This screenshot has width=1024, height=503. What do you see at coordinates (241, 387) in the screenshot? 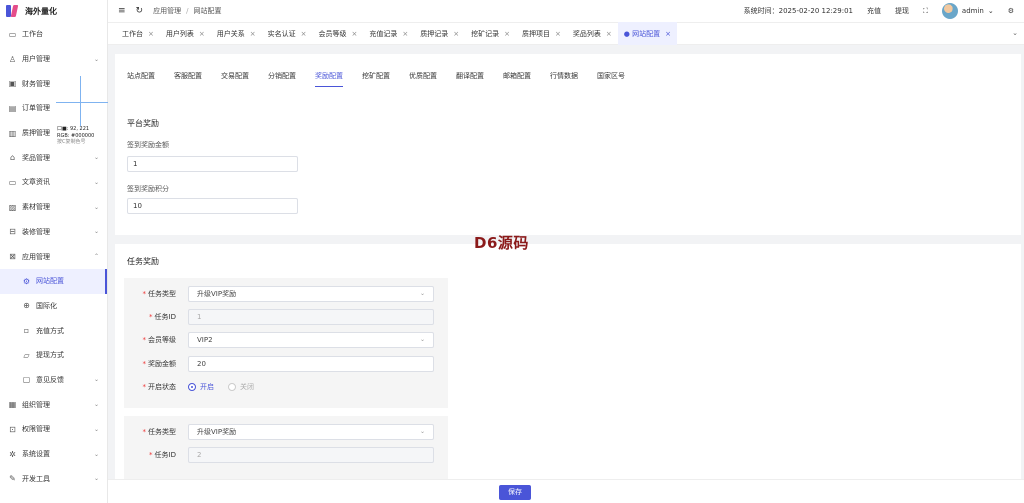
I see `status-off-radio: 关闭` at bounding box center [241, 387].